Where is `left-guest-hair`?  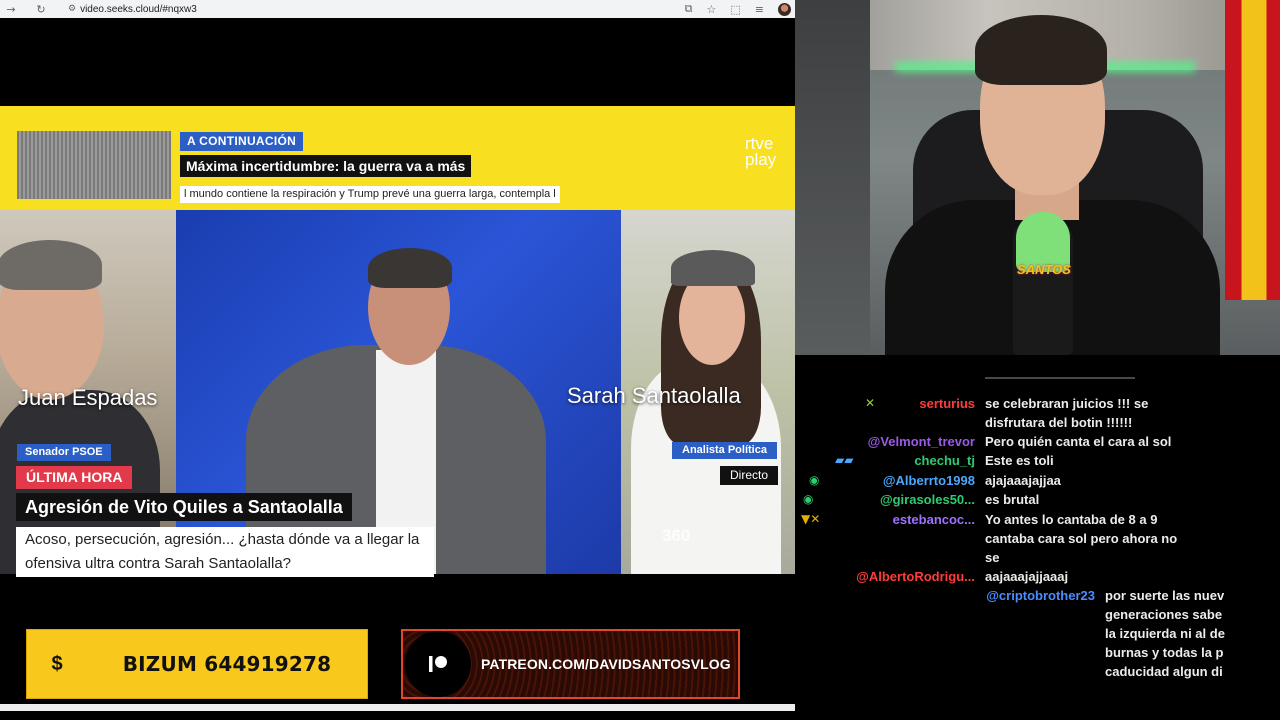
left-guest-hair is located at coordinates (51, 265).